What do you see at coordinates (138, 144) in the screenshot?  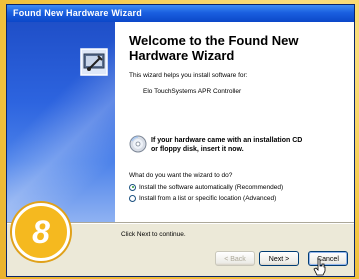 I see `cd-icon` at bounding box center [138, 144].